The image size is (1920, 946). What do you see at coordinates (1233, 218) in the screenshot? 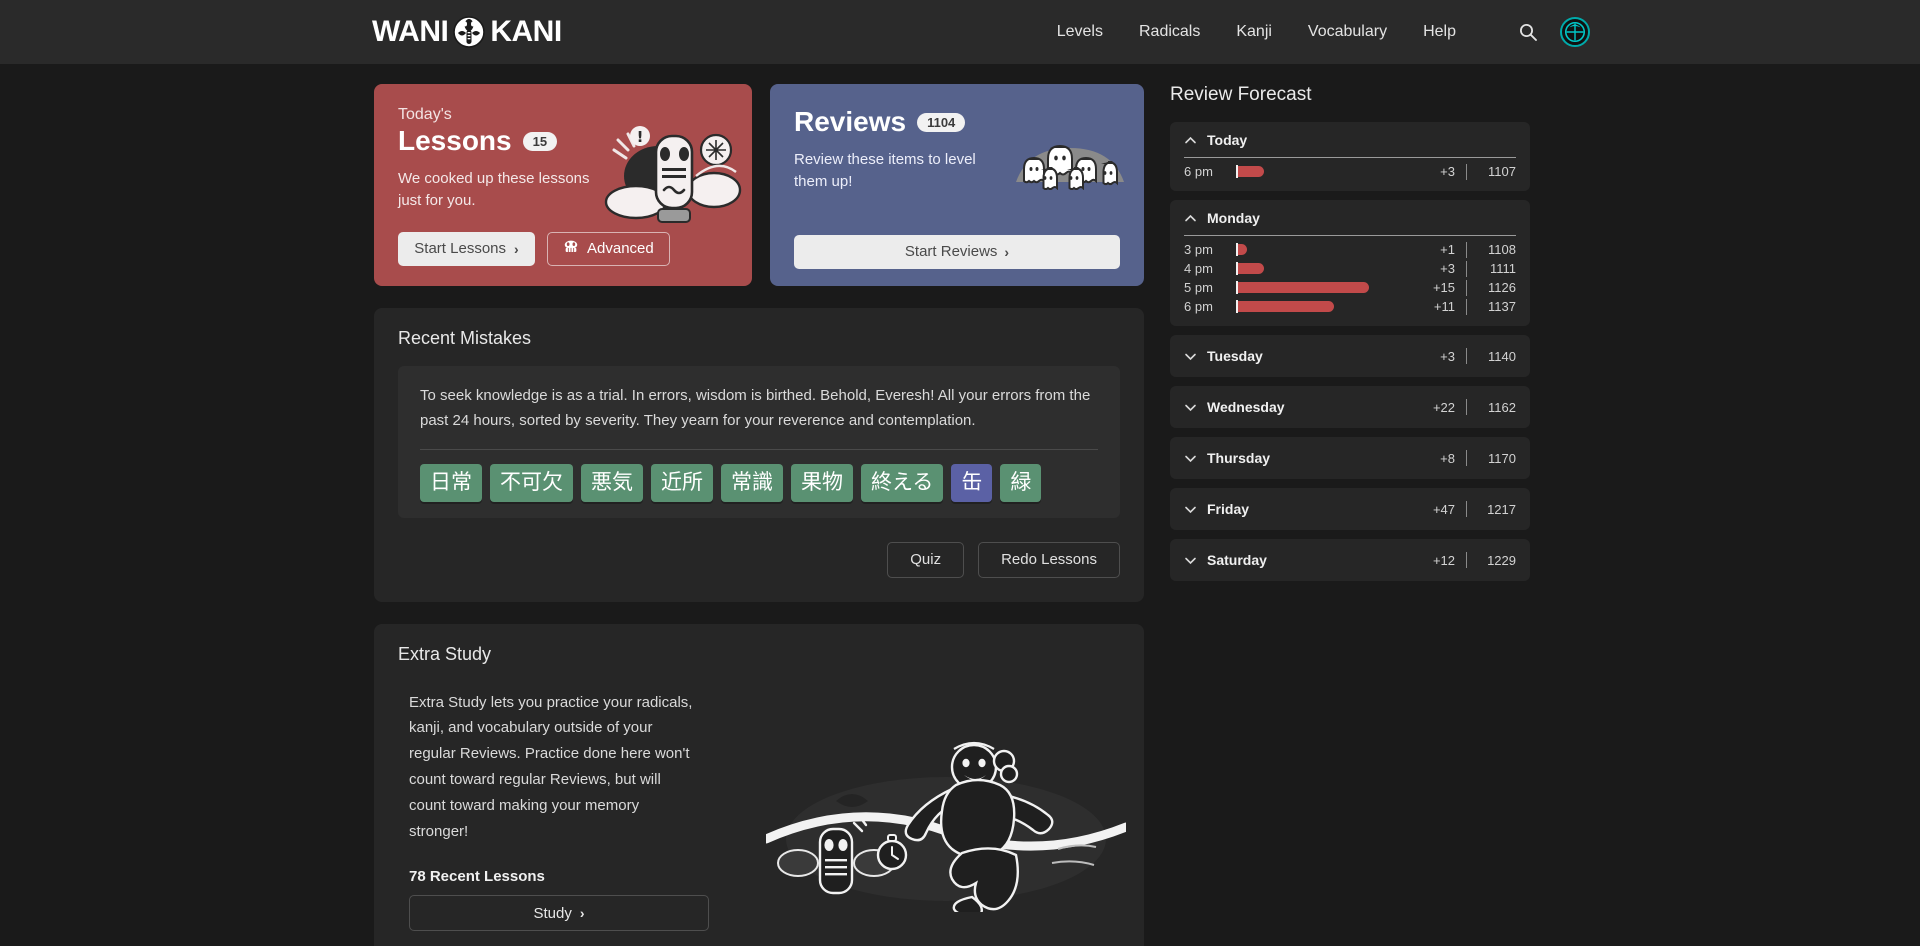
I see `forecast-day-label: Monday` at bounding box center [1233, 218].